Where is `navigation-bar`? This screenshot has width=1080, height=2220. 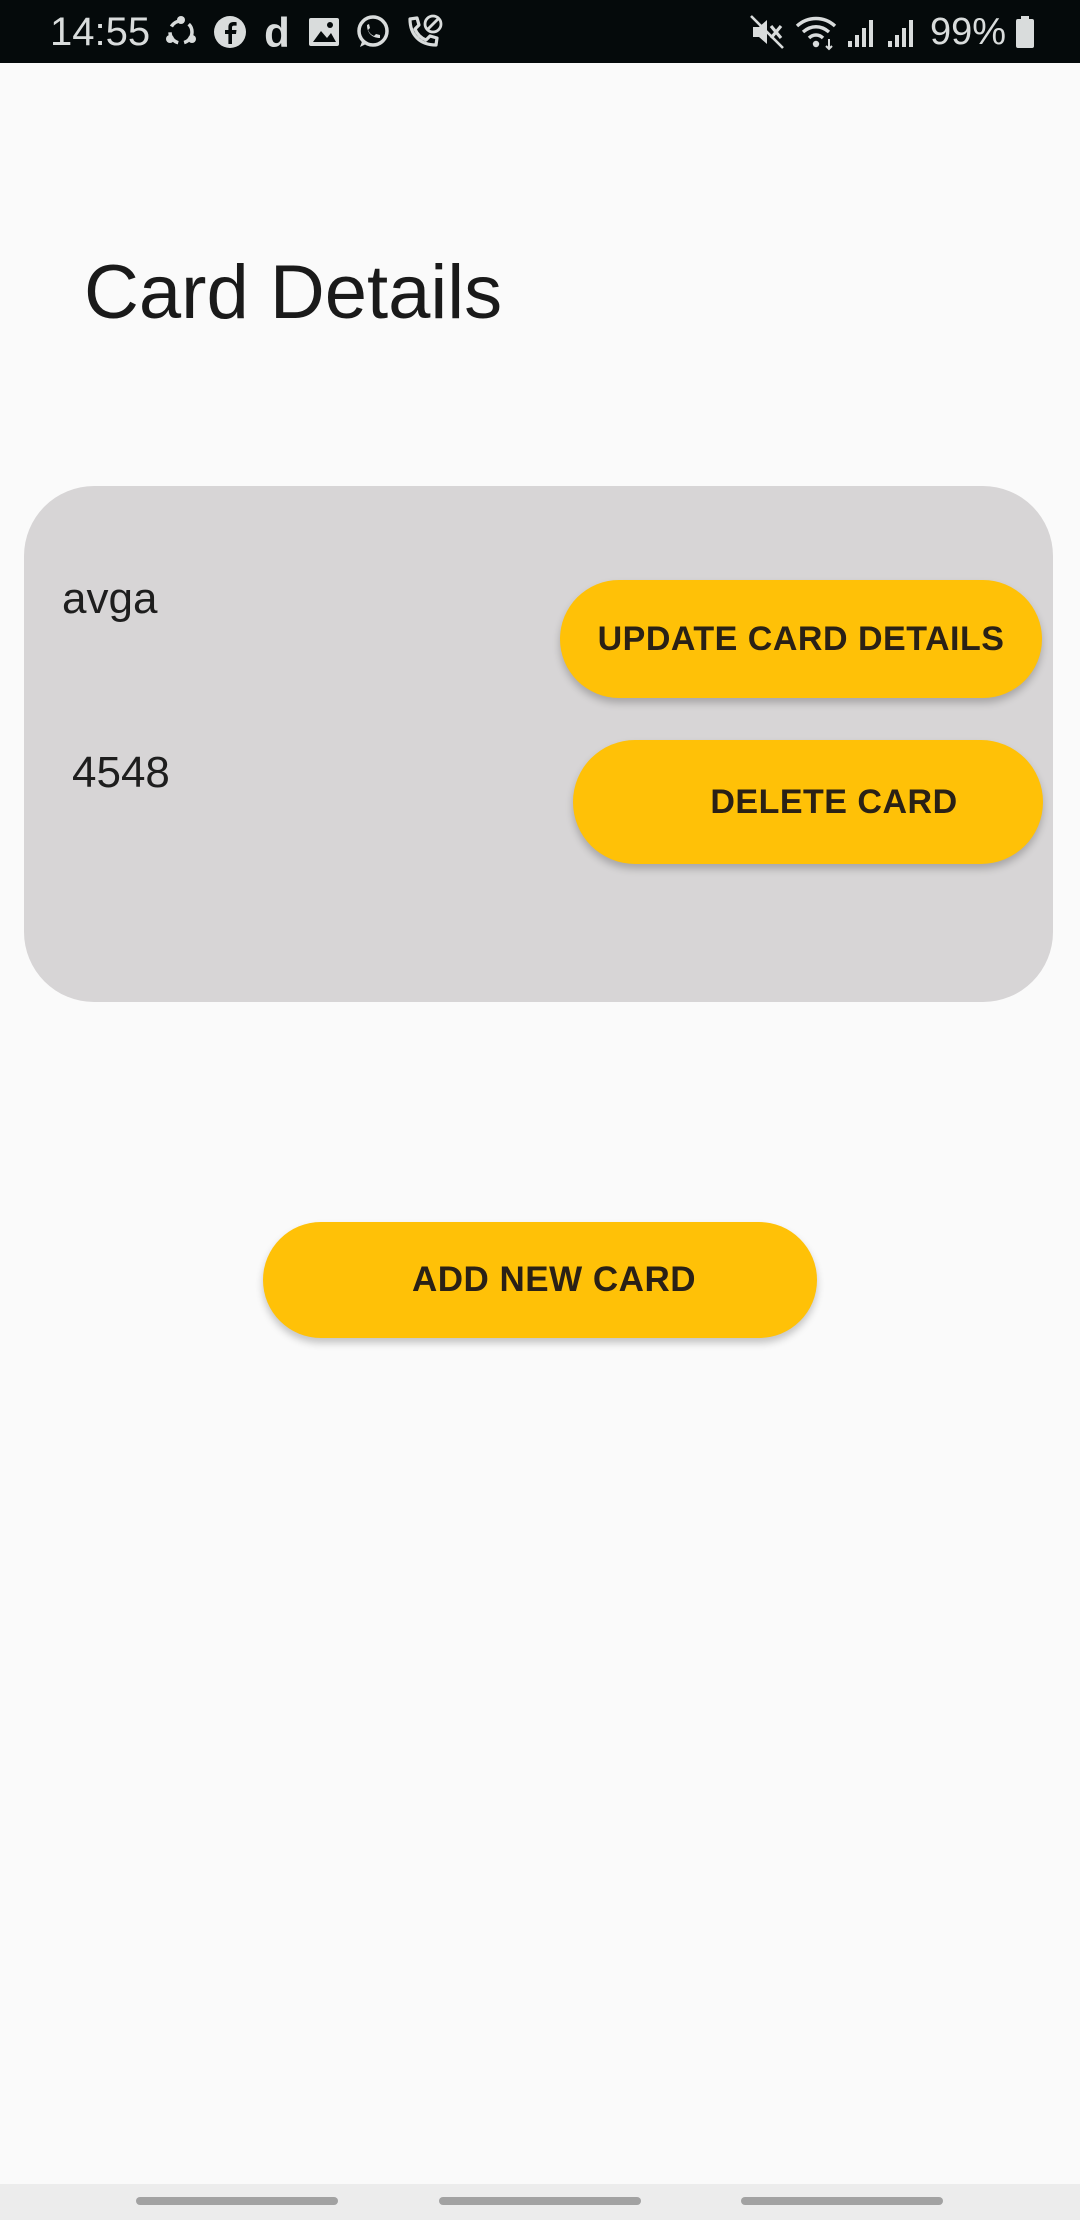
navigation-bar is located at coordinates (540, 2202).